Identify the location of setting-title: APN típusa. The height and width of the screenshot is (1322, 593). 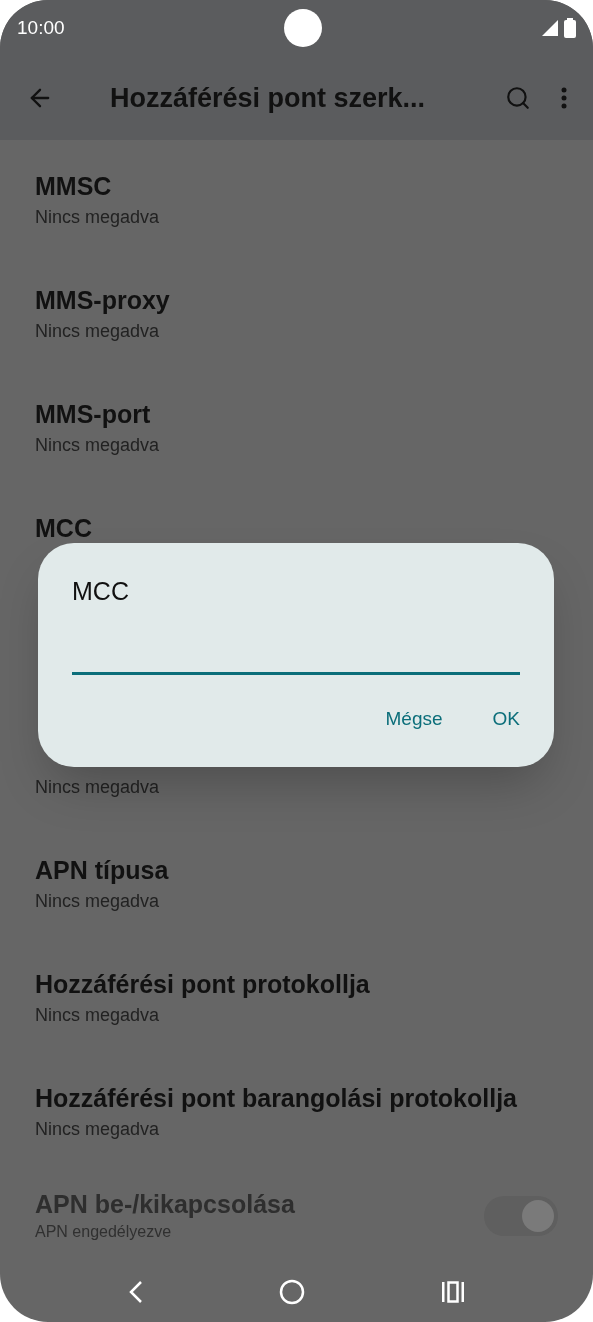
(102, 870).